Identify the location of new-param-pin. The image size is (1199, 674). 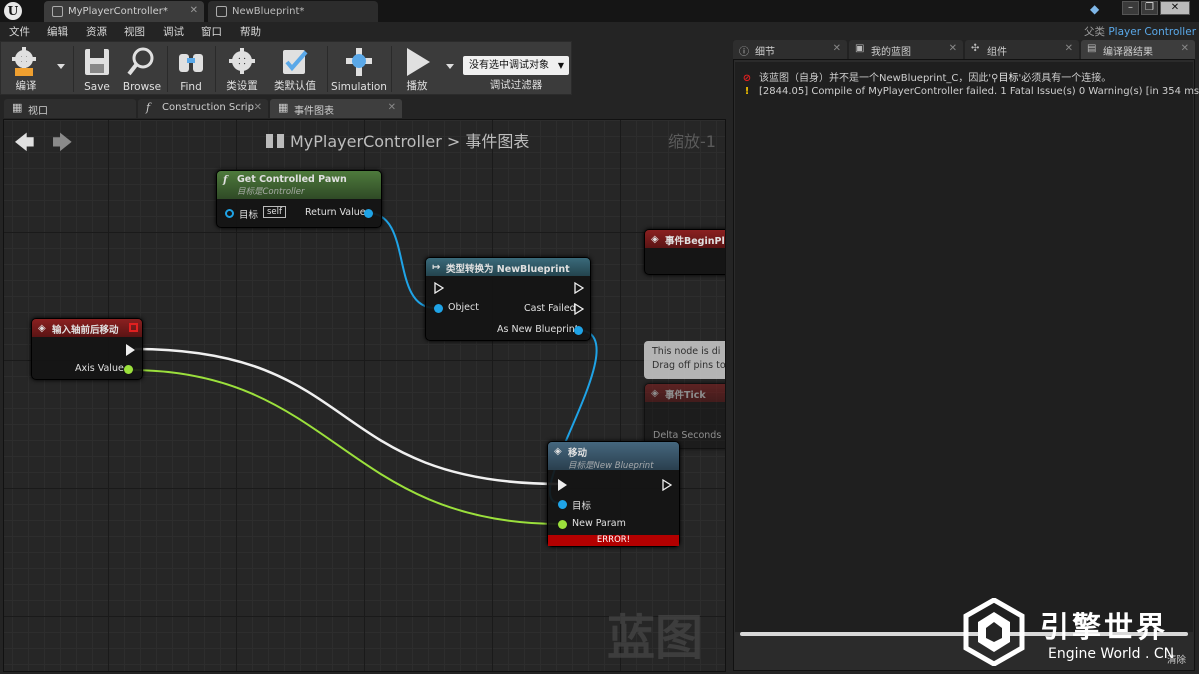
(562, 524).